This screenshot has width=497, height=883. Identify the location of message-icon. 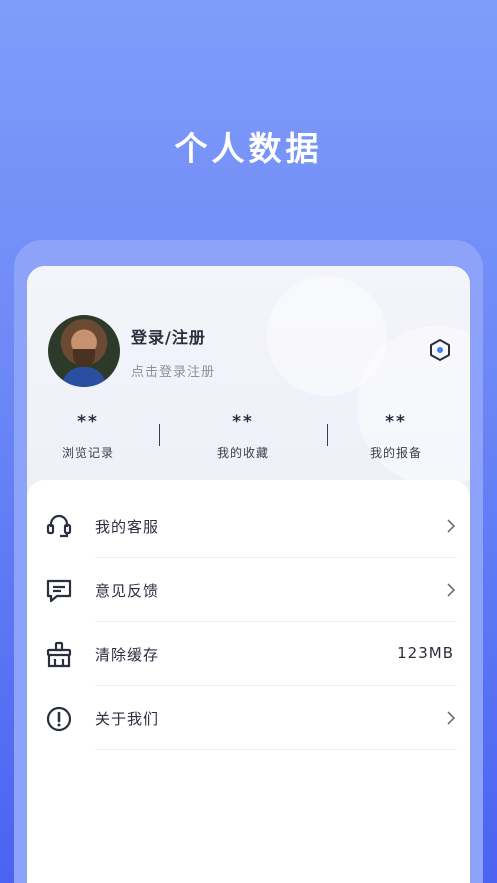
(59, 591).